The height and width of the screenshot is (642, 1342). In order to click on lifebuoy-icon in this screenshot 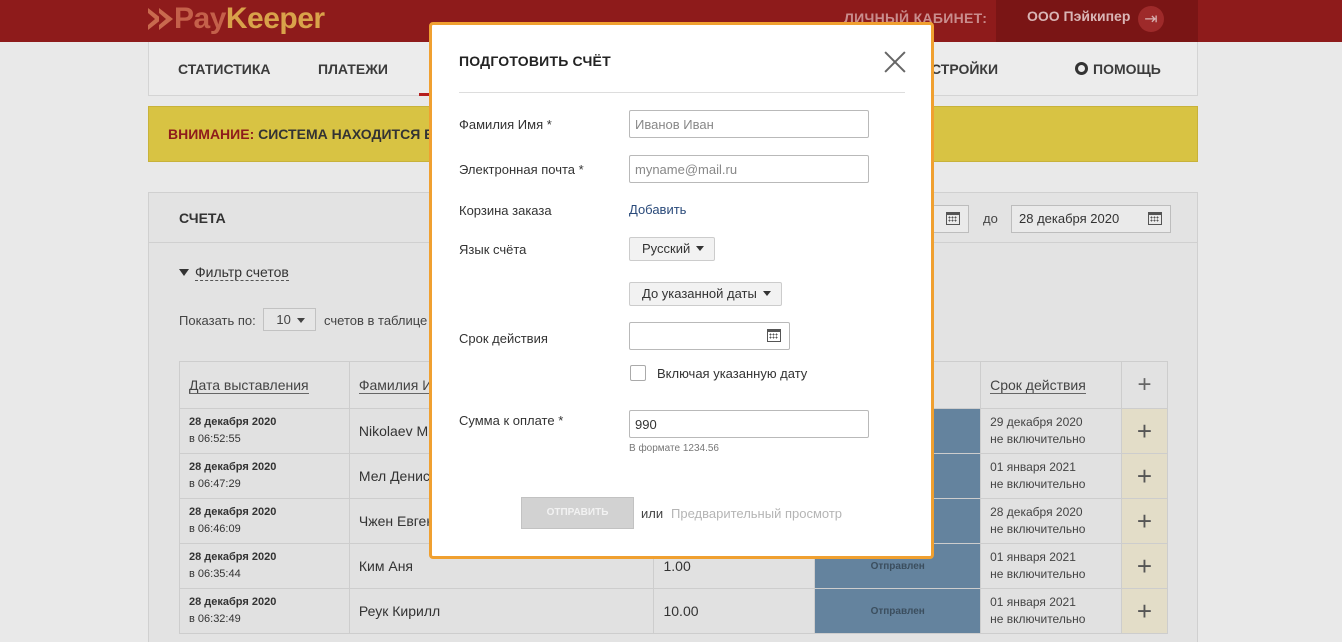, I will do `click(1081, 68)`.